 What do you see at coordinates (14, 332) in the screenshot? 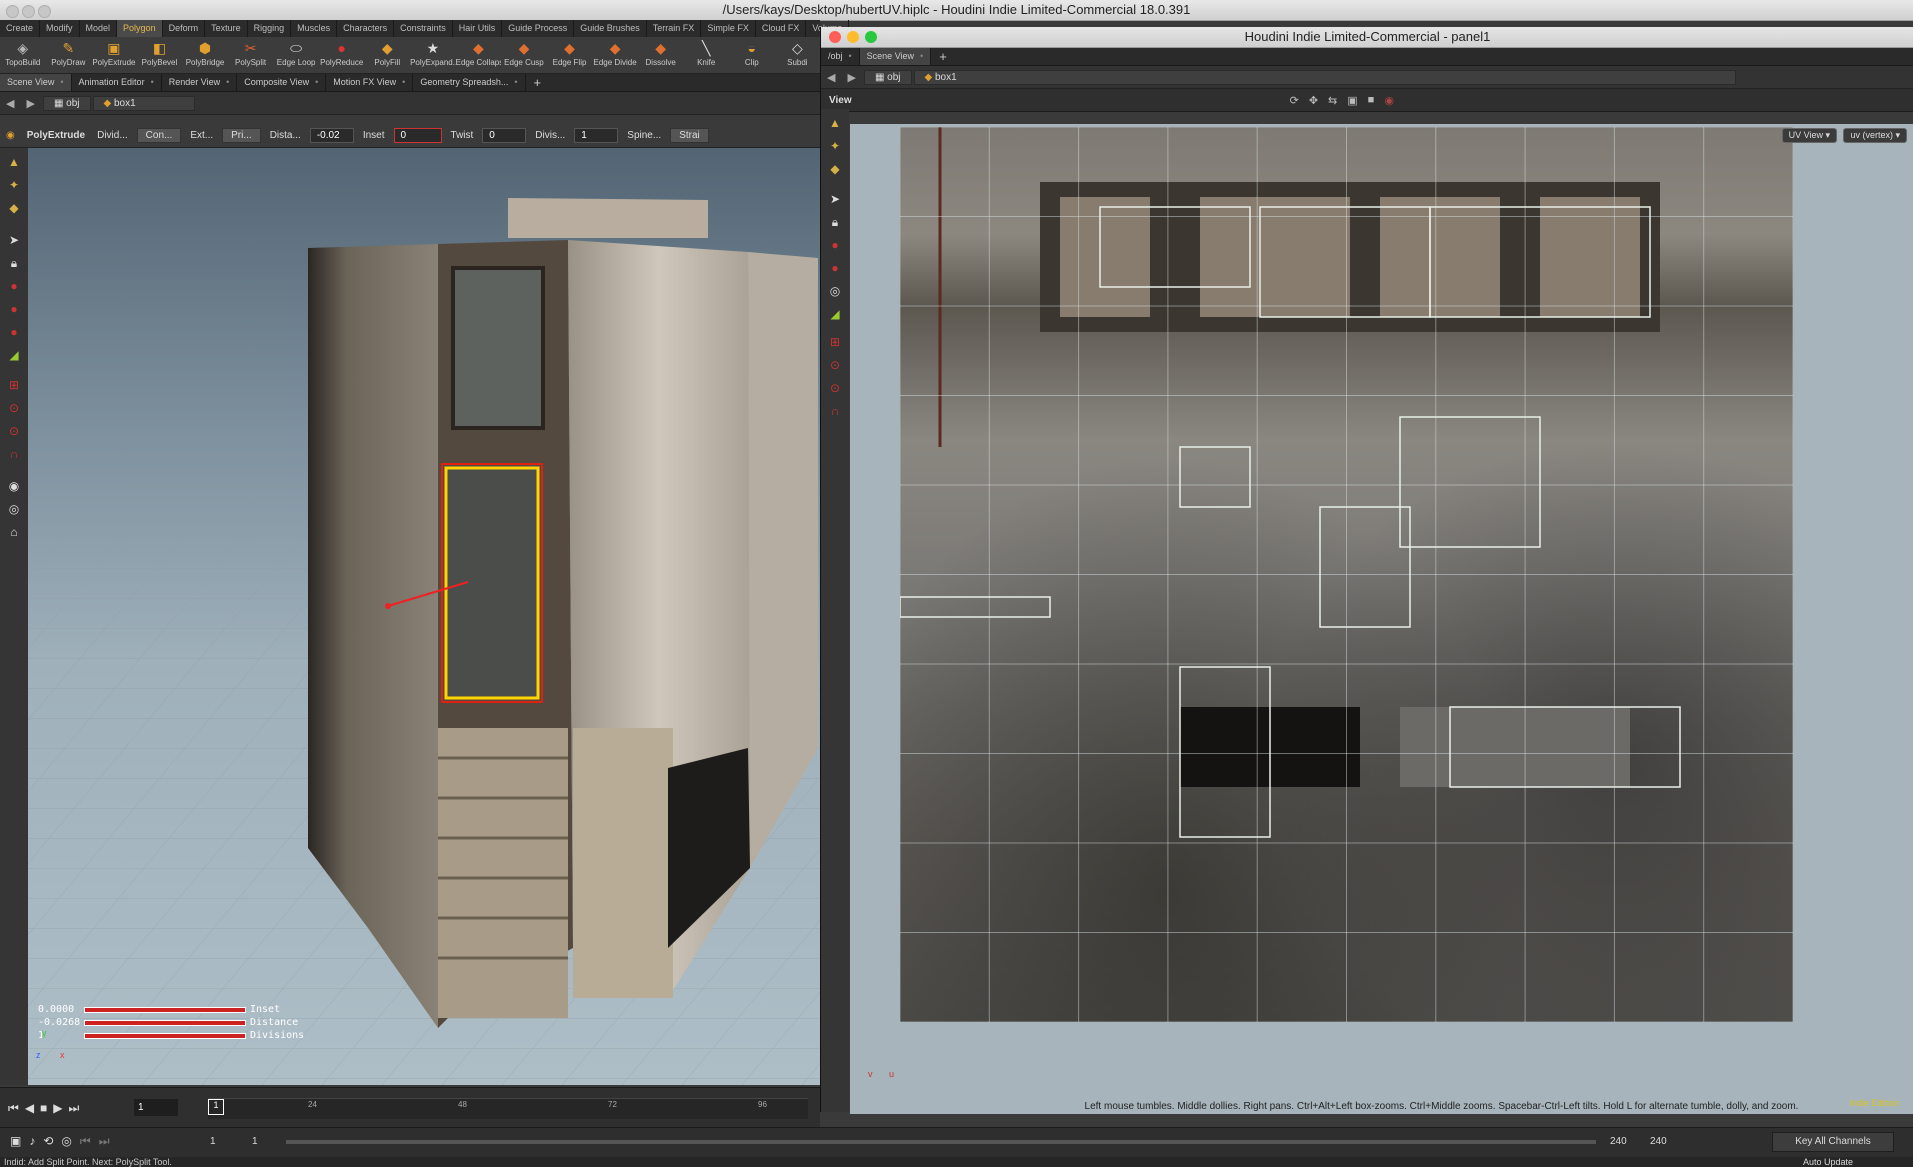
I see `snap-point-icon: ●` at bounding box center [14, 332].